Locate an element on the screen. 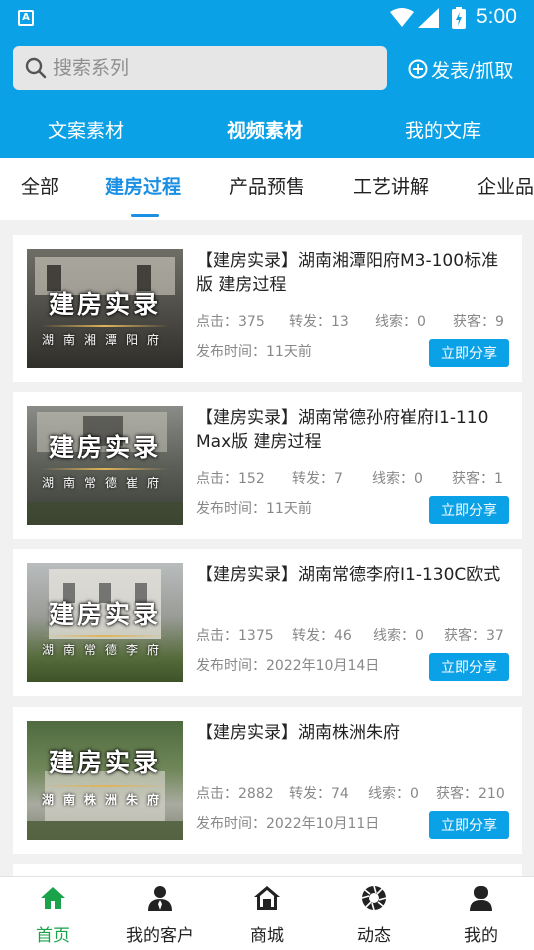 Image resolution: width=534 pixels, height=950 pixels. search-input is located at coordinates (213, 68).